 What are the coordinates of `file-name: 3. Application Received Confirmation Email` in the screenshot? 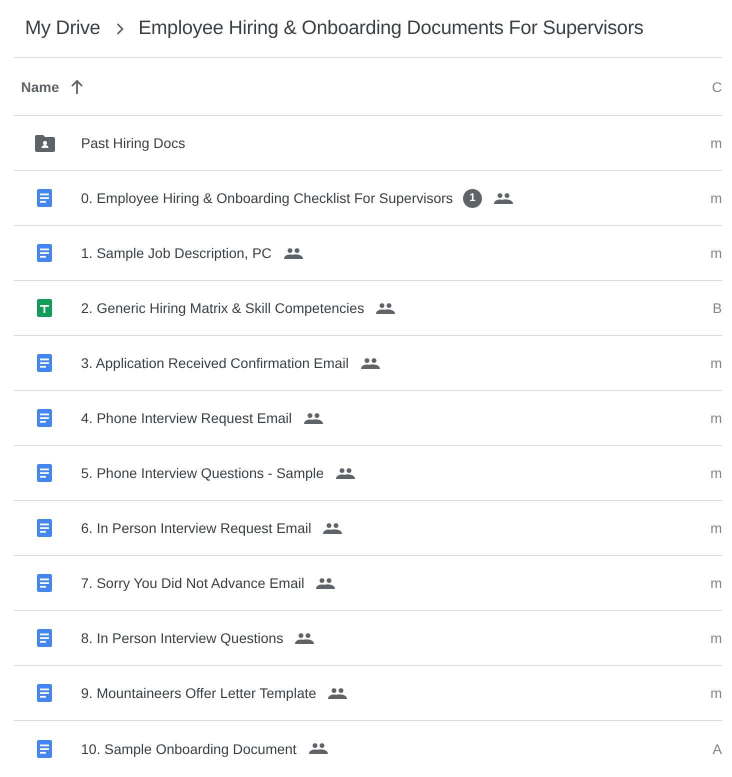 It's located at (215, 363).